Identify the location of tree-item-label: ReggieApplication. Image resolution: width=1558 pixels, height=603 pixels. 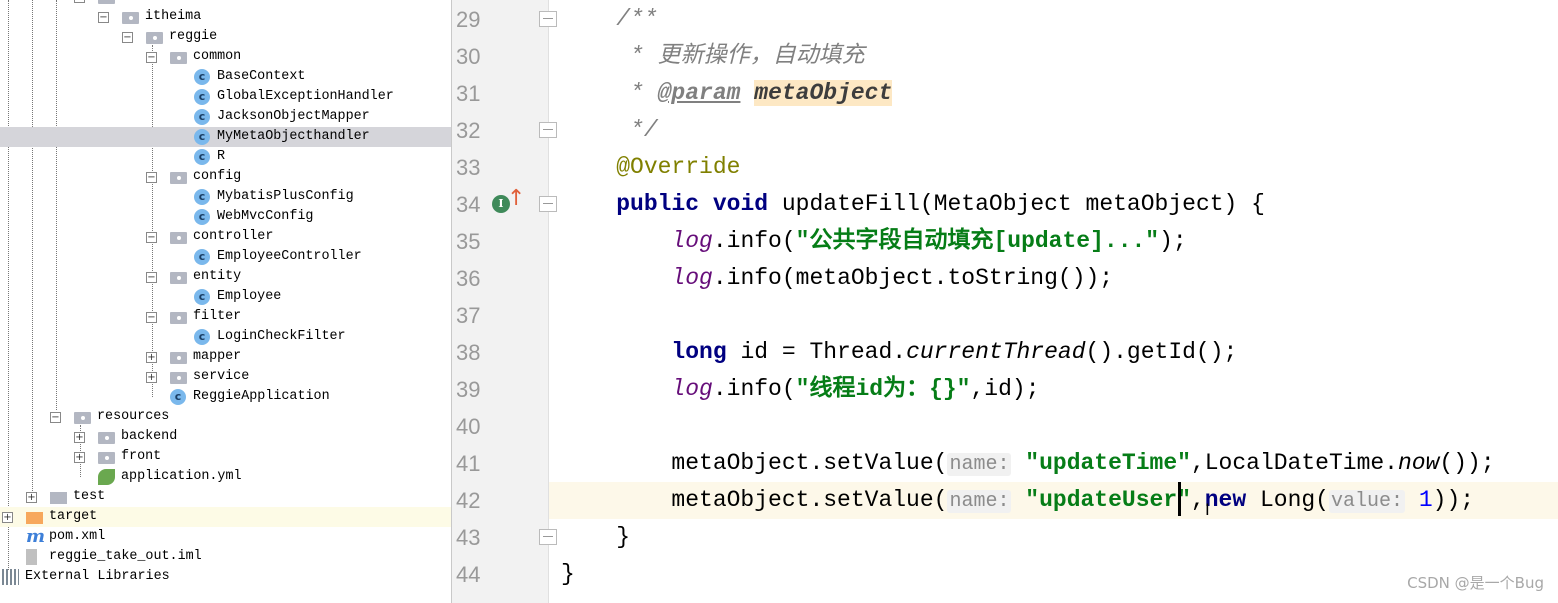
(261, 396).